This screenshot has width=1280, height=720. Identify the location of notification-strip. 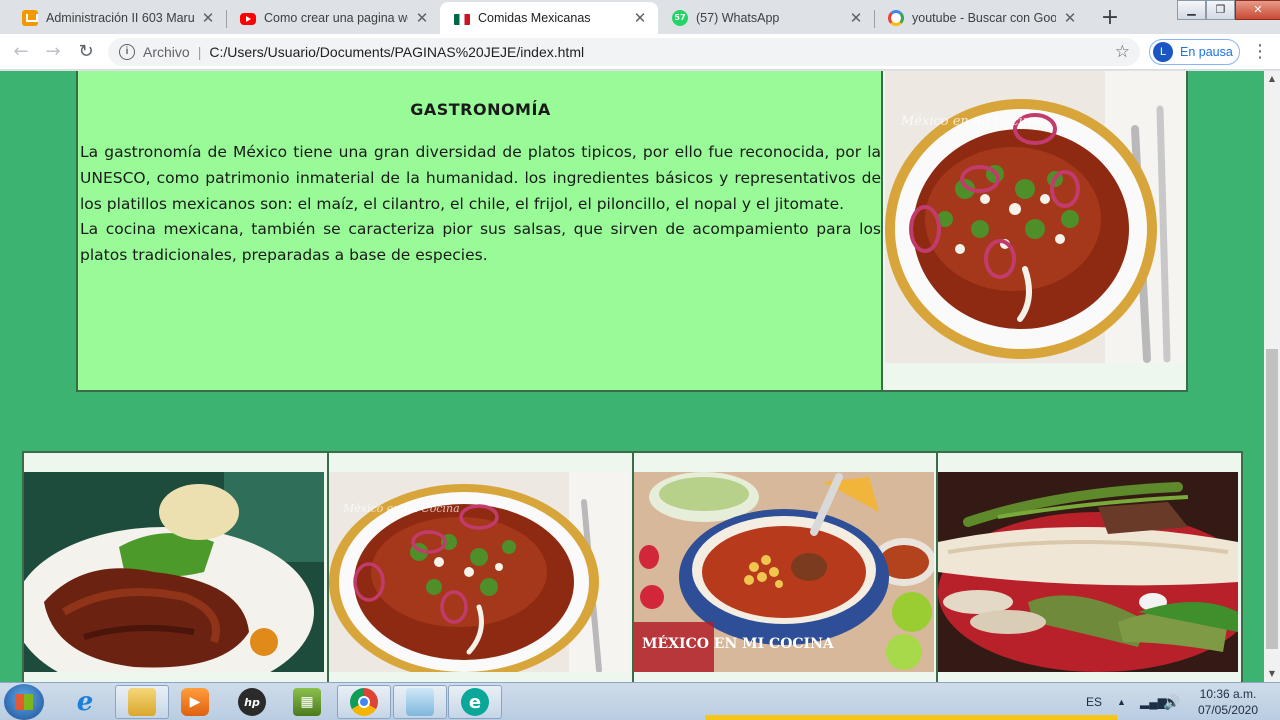
(911, 717).